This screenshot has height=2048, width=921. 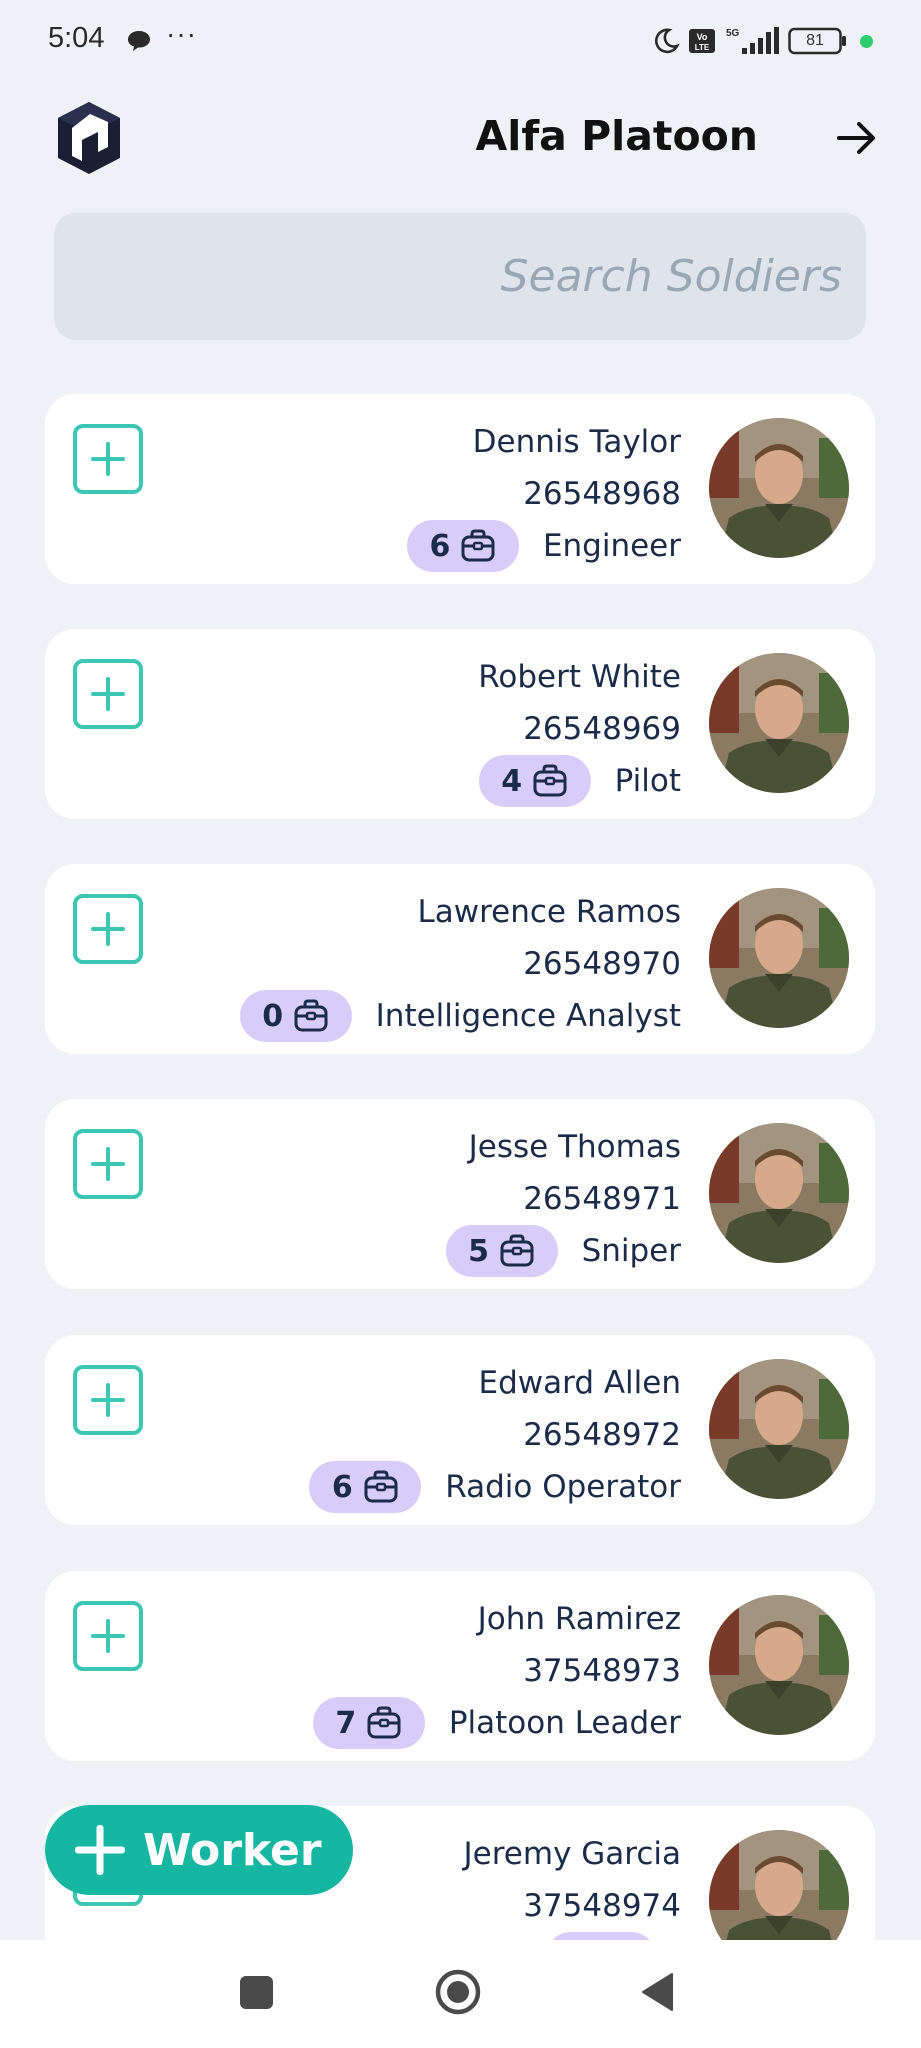 What do you see at coordinates (576, 442) in the screenshot?
I see `soldier-name: Dennis Taylor` at bounding box center [576, 442].